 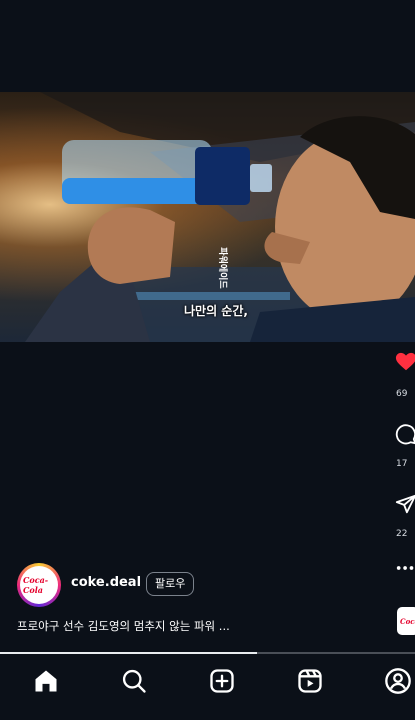 I want to click on share-count: 22, so click(x=402, y=534).